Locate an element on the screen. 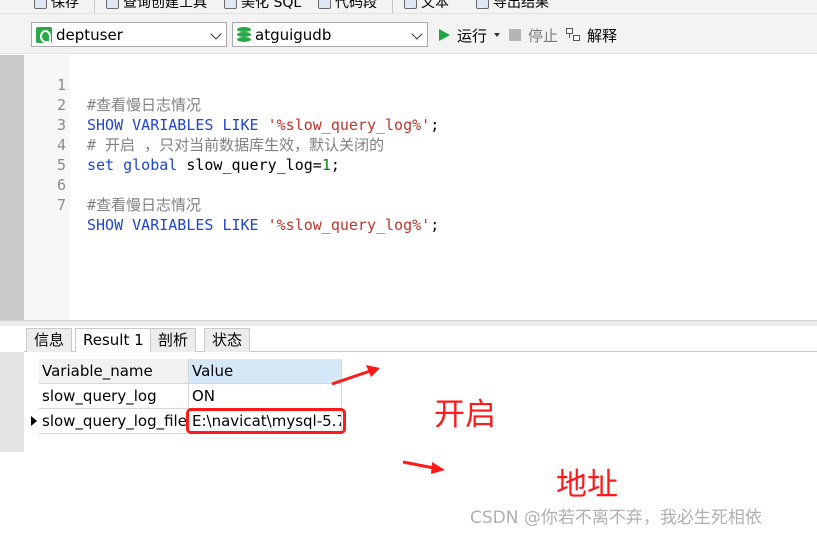  database-select: atguigudb is located at coordinates (330, 34).